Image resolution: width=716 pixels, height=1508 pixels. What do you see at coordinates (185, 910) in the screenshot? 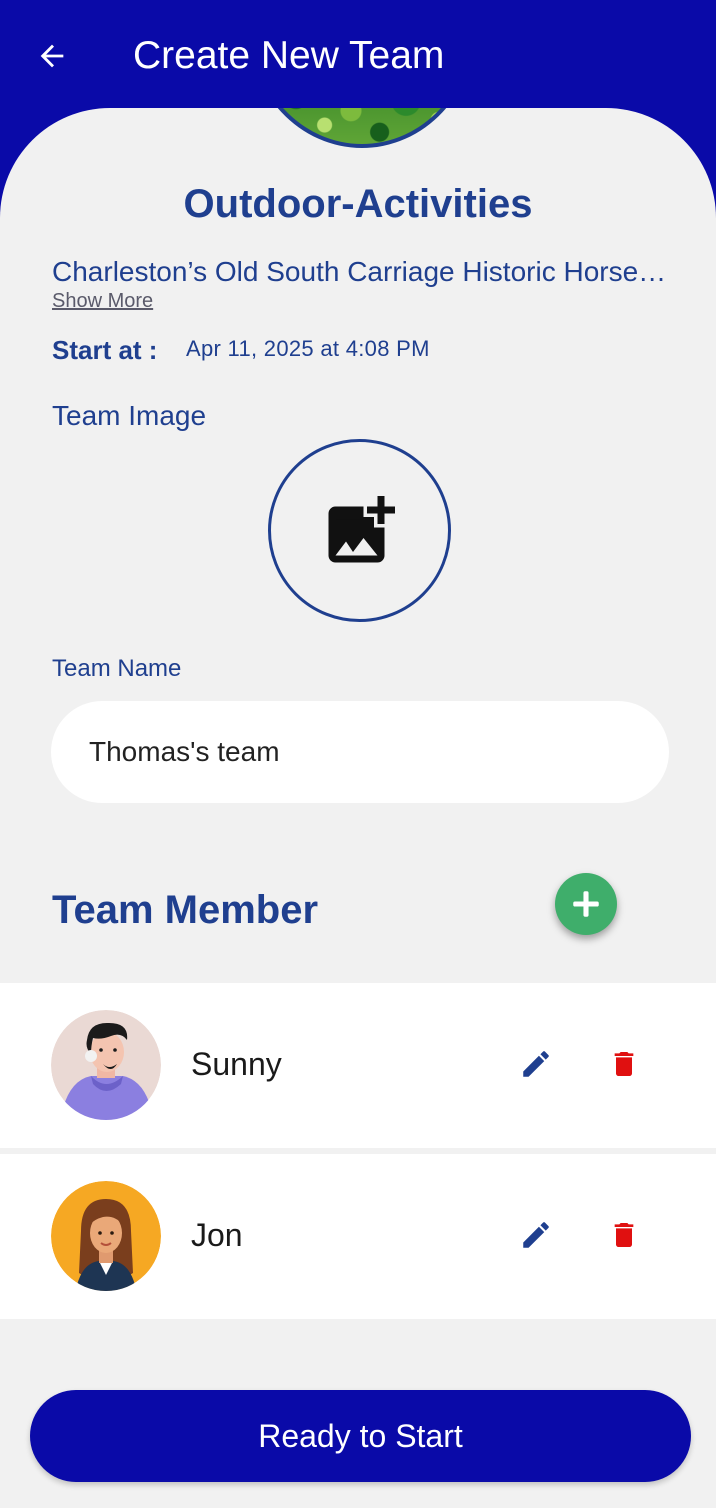
I see `team-member-heading: Team Member` at bounding box center [185, 910].